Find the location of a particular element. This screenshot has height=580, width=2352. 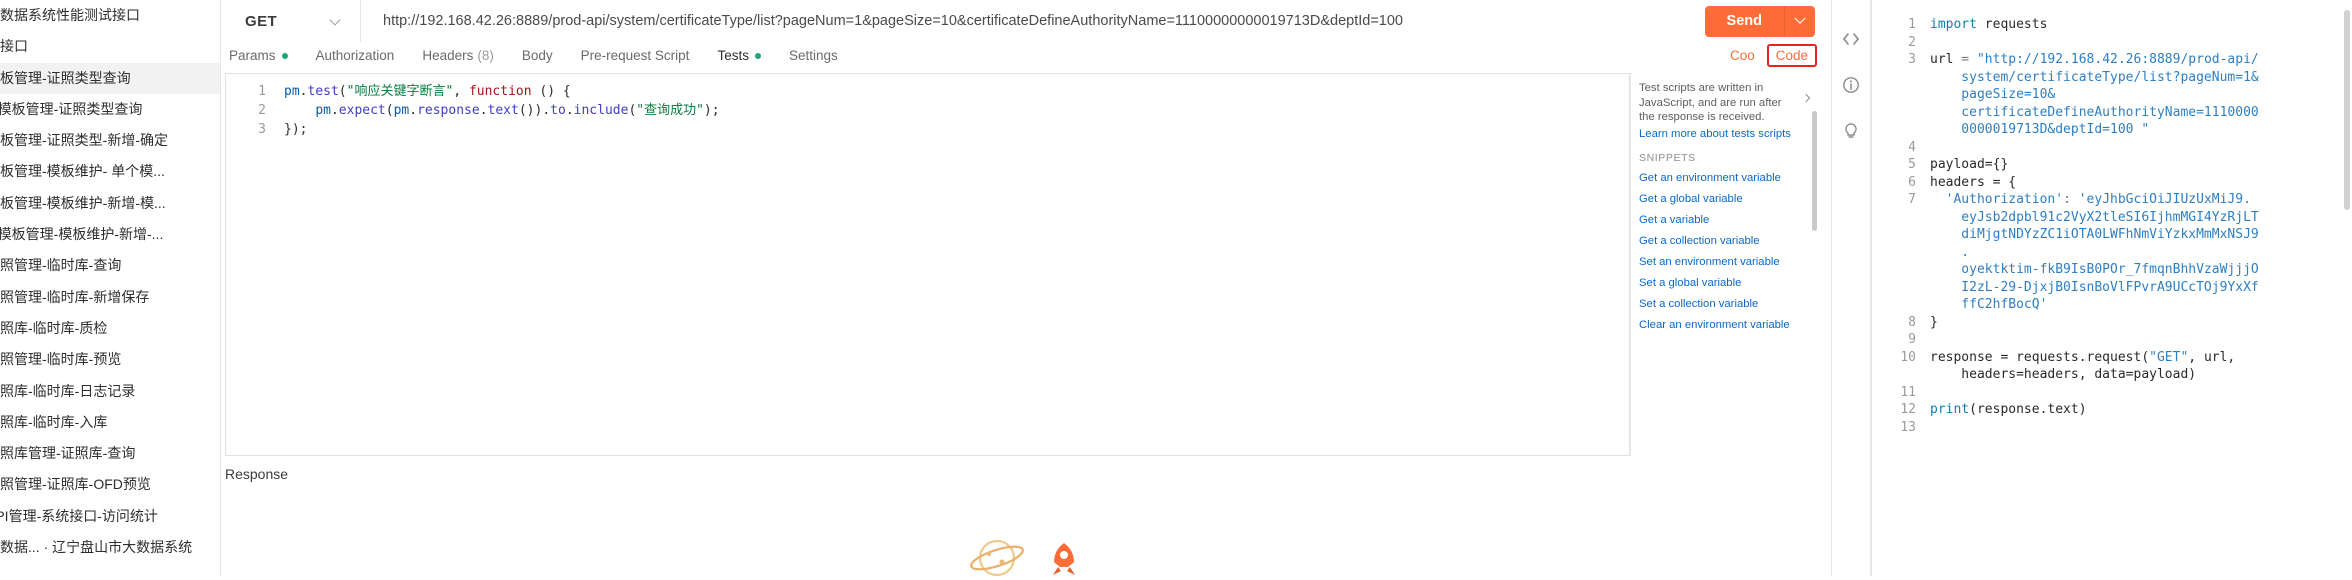

token: 'Authorization' is located at coordinates (1997, 199).